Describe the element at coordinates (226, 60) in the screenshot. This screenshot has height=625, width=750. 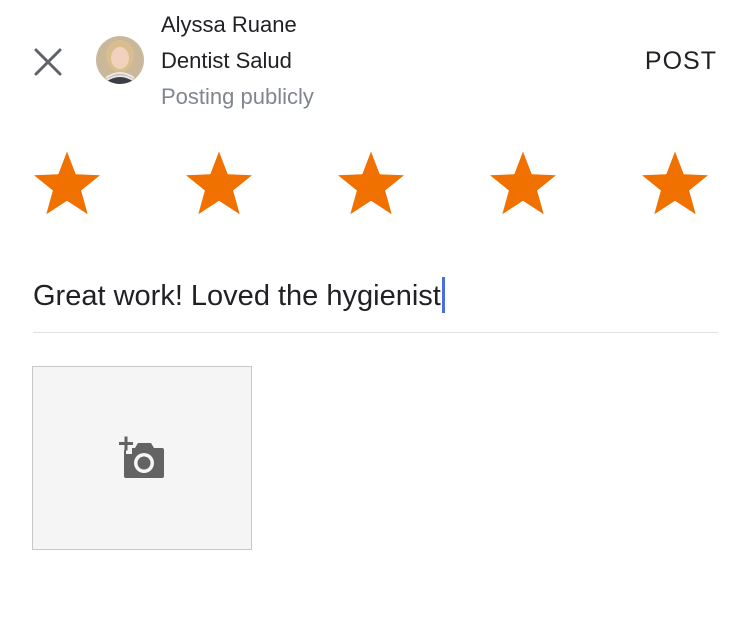
I see `place-name: Dentist Salud` at that location.